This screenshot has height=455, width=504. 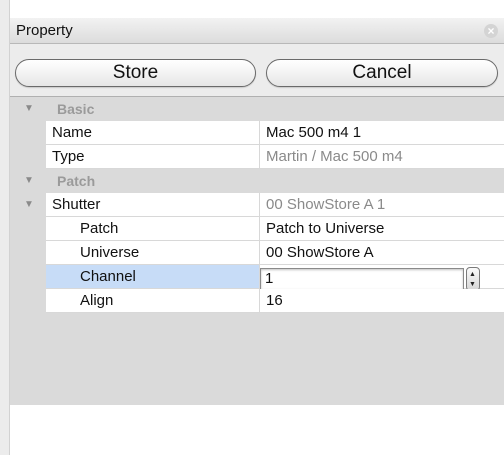 I want to click on section-header-patch: ▼ Patch, so click(x=257, y=181).